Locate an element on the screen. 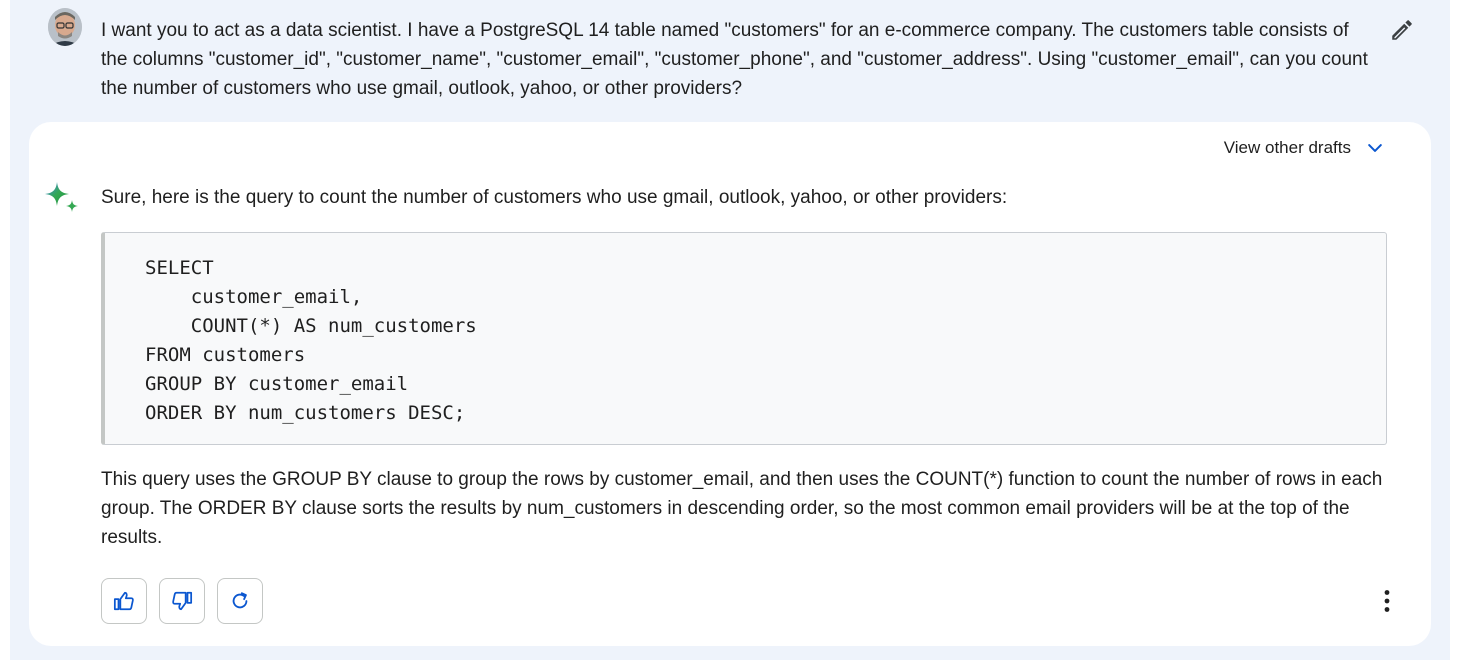  thumbs-down-icon is located at coordinates (182, 601).